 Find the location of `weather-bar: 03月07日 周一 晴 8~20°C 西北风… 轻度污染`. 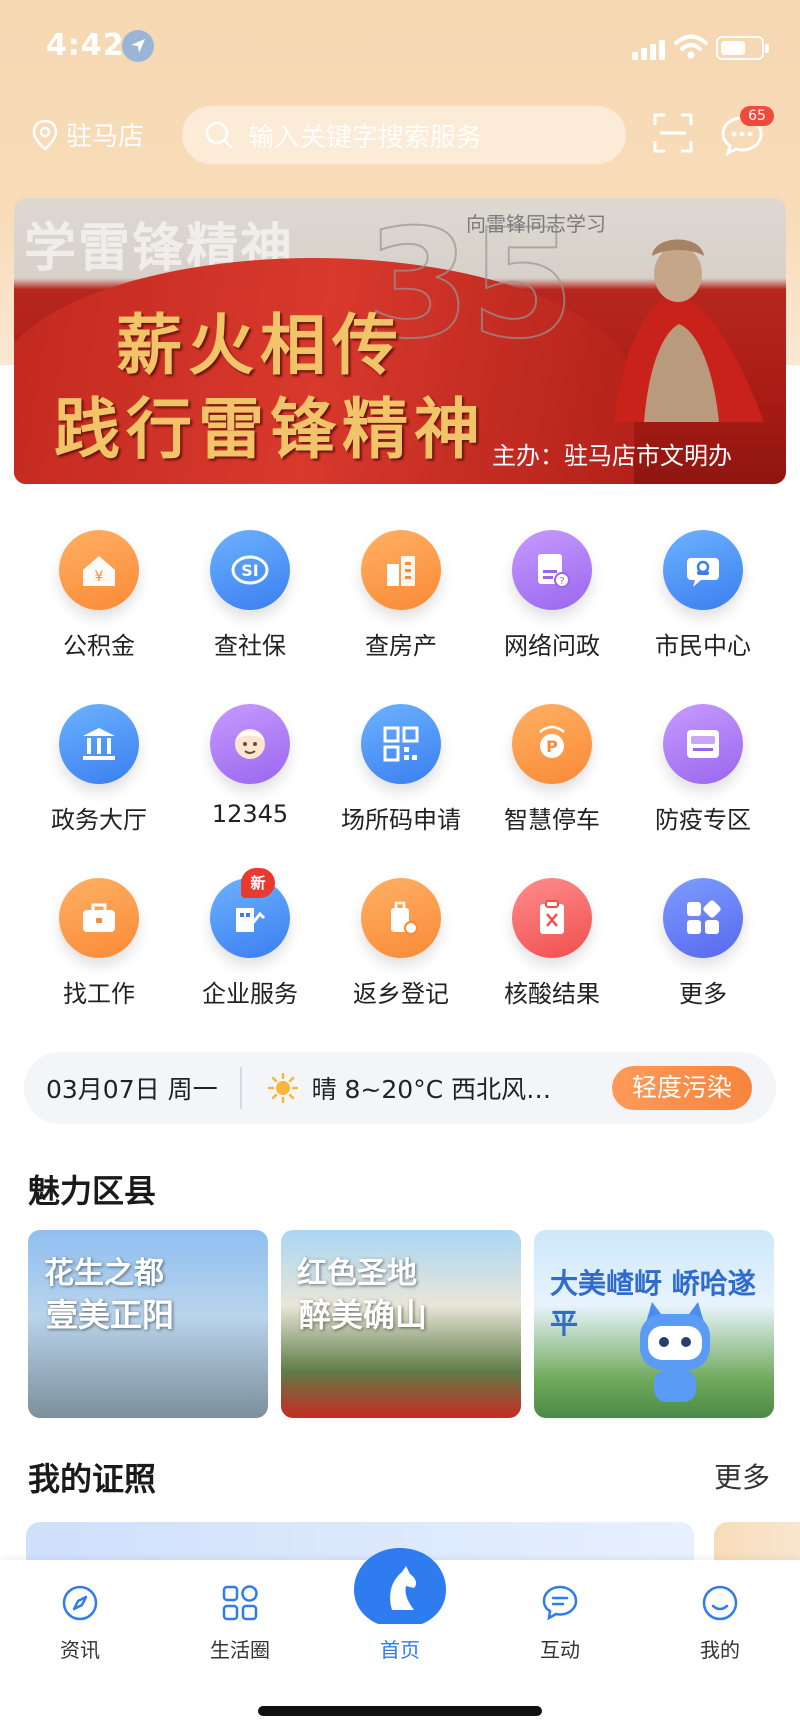

weather-bar: 03月07日 周一 晴 8~20°C 西北风… 轻度污染 is located at coordinates (400, 1088).